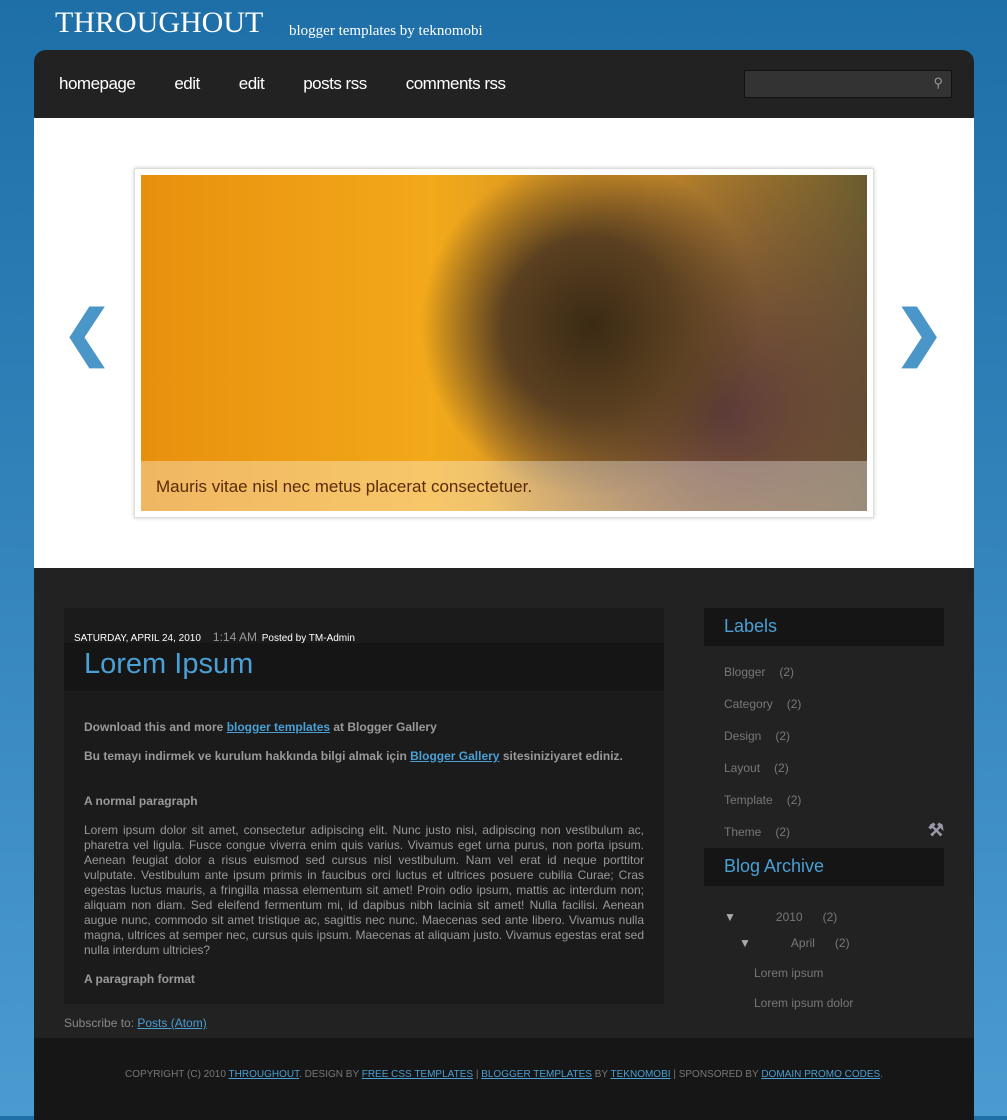 The height and width of the screenshot is (1120, 1007). What do you see at coordinates (235, 637) in the screenshot?
I see `post-time: 1:14 AM` at bounding box center [235, 637].